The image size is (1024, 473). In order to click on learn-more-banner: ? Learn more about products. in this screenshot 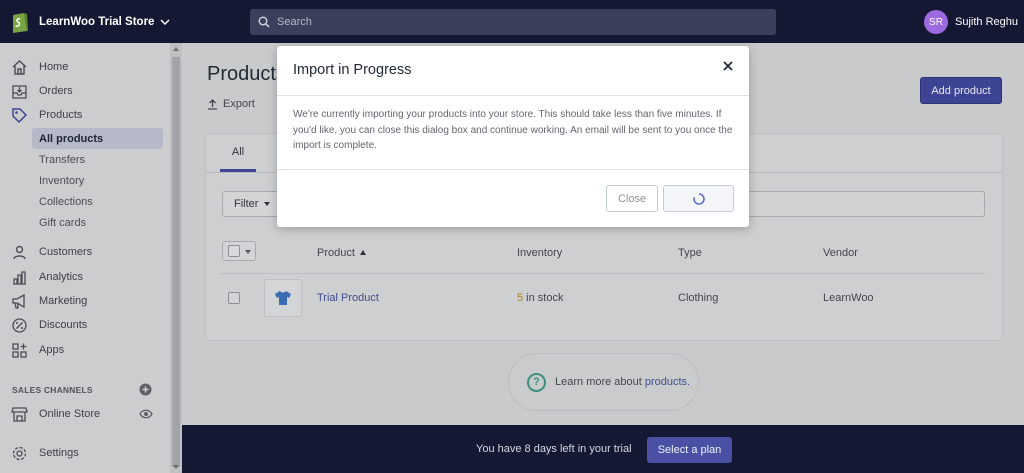, I will do `click(603, 382)`.